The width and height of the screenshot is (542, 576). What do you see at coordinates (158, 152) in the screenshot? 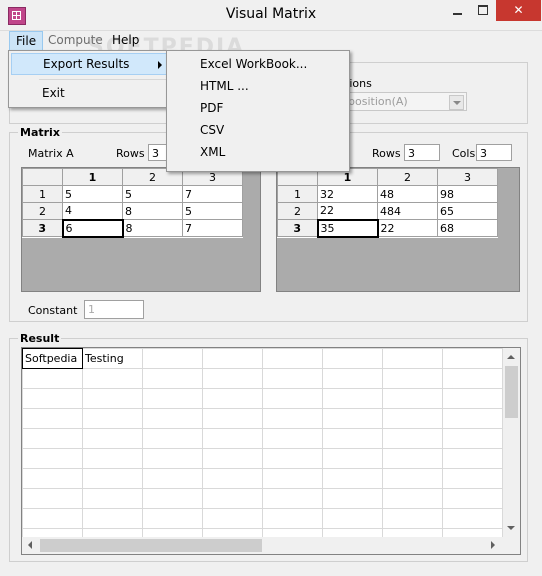
I see `rows-a-input: 3` at bounding box center [158, 152].